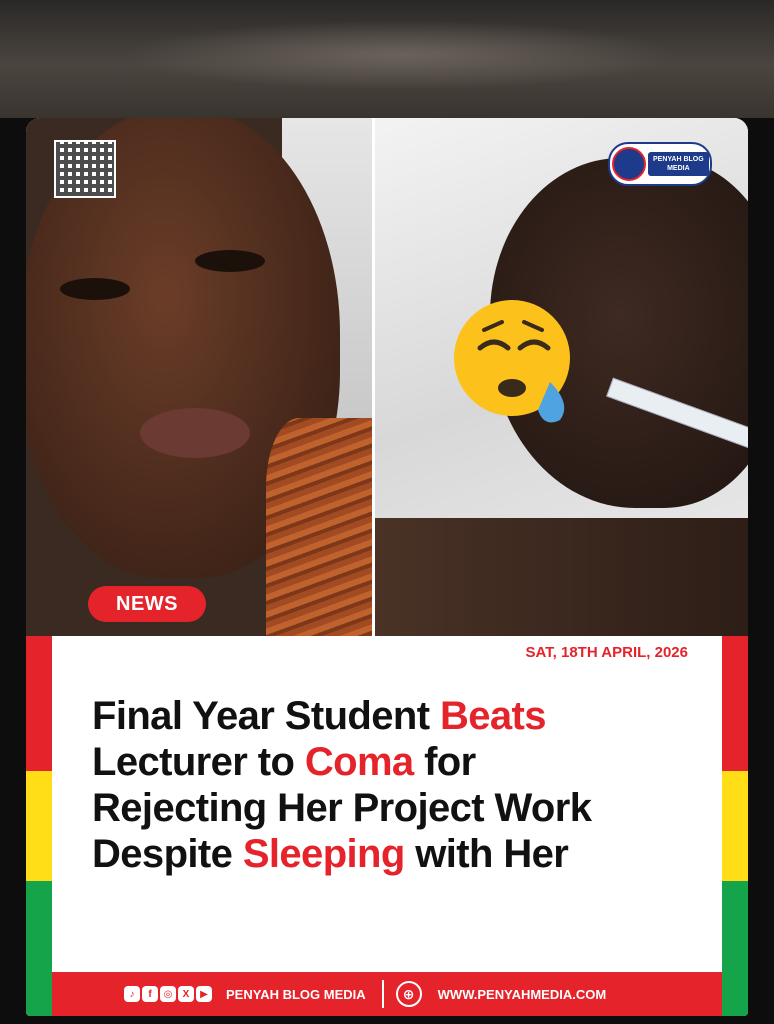 The height and width of the screenshot is (1024, 774). I want to click on website-link: WWW.PENYAHMEDIA.COM, so click(522, 994).